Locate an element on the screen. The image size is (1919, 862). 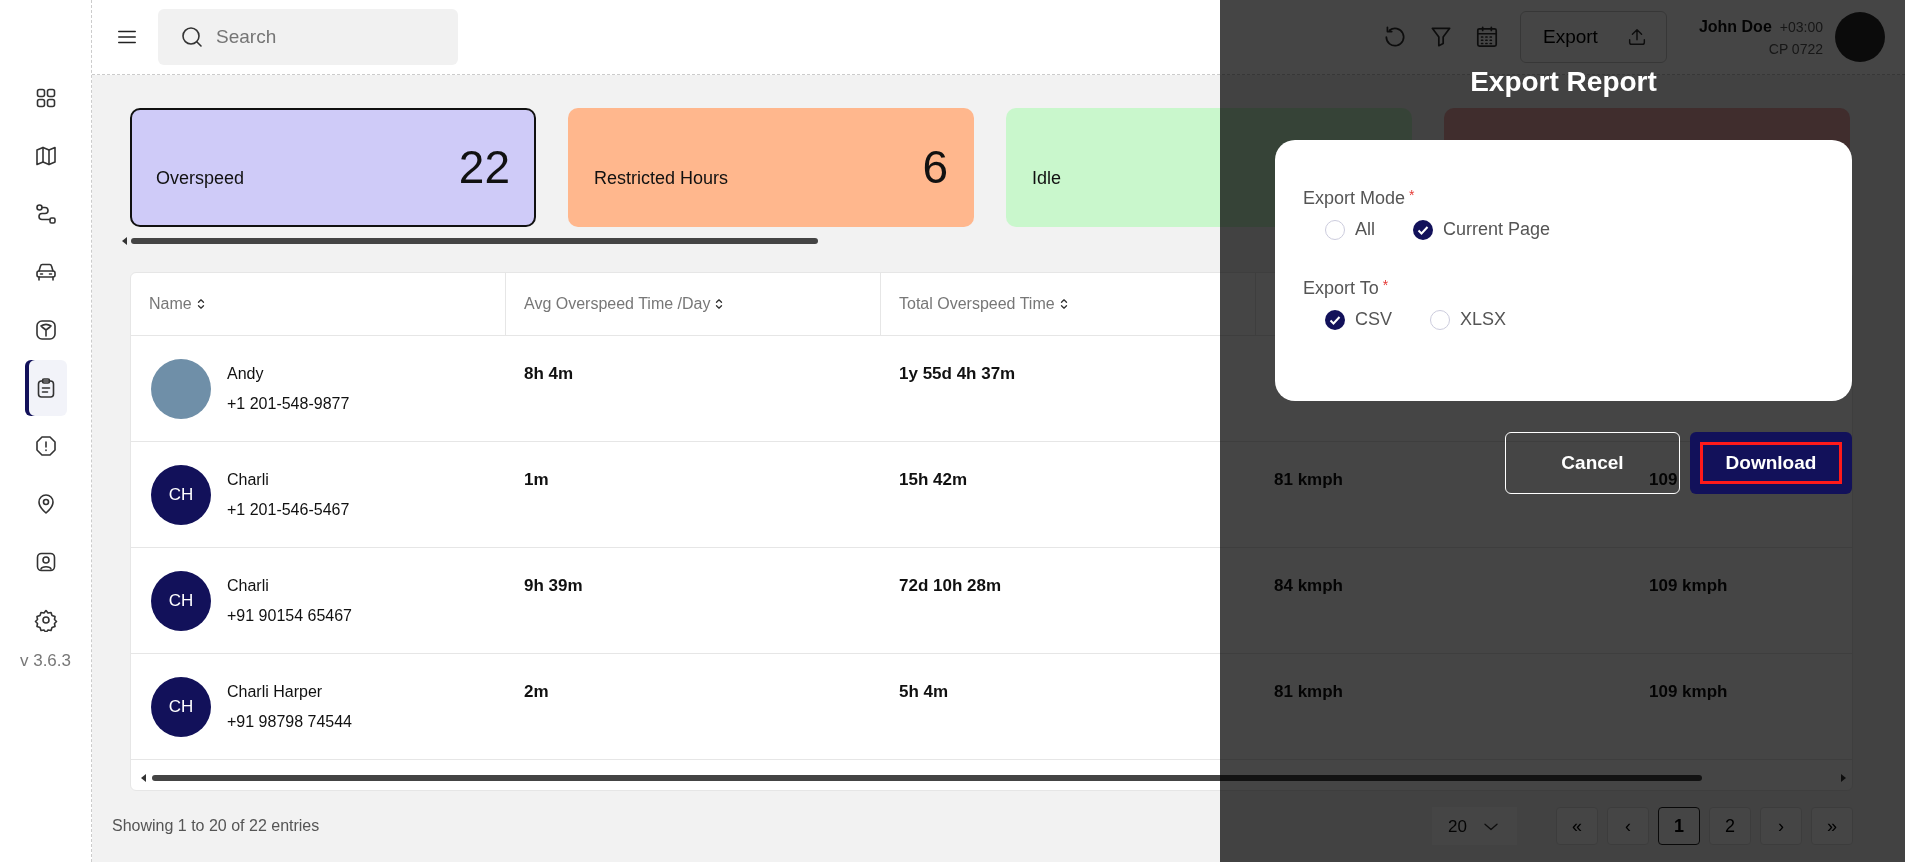
download-button: Download is located at coordinates (1771, 463).